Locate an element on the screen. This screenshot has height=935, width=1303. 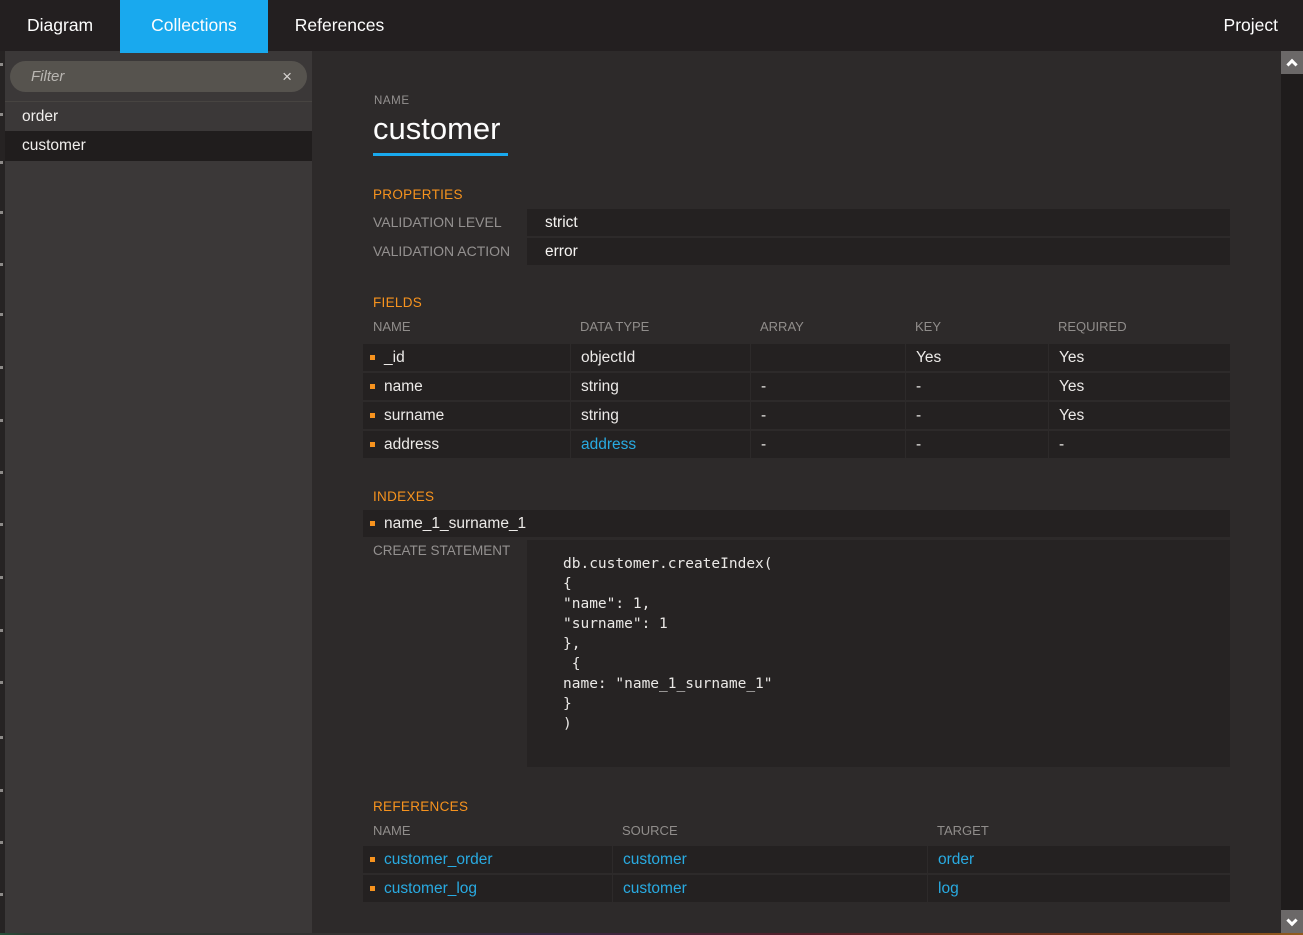
reference-row-customer-log: customer_log customer log is located at coordinates (796, 888).